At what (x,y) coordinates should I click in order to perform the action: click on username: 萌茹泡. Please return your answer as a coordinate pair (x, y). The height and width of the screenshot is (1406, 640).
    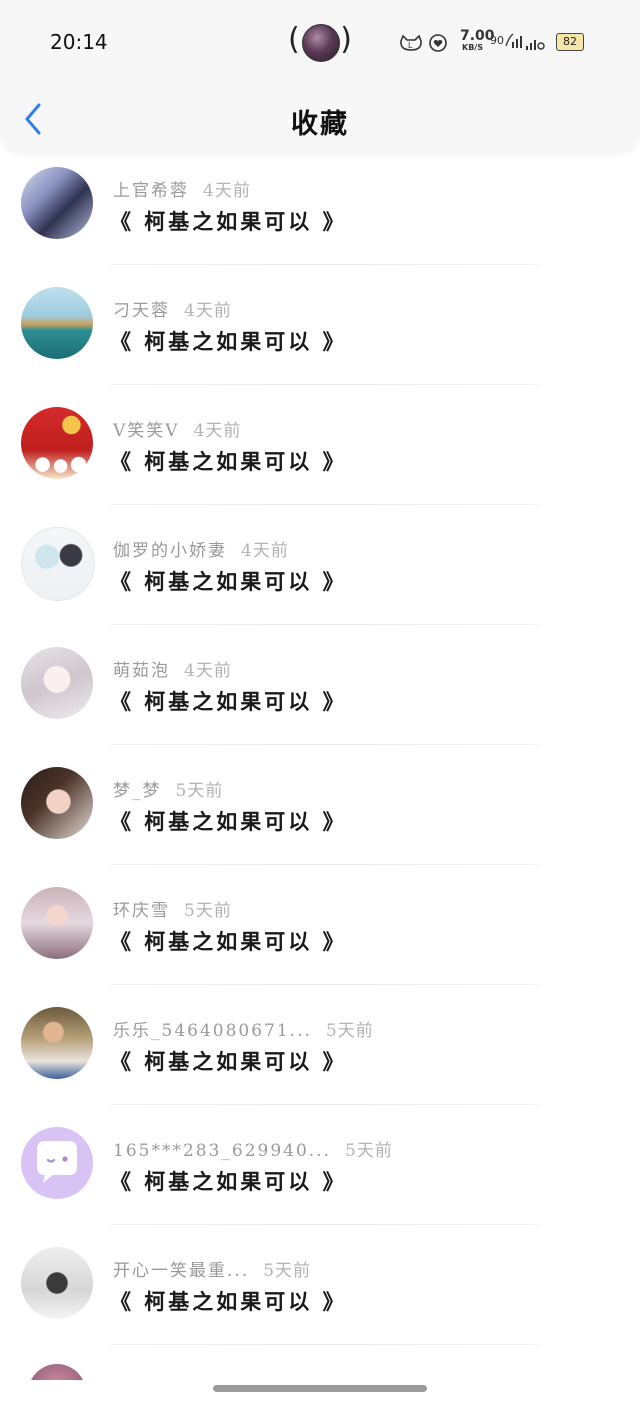
    Looking at the image, I should click on (141, 671).